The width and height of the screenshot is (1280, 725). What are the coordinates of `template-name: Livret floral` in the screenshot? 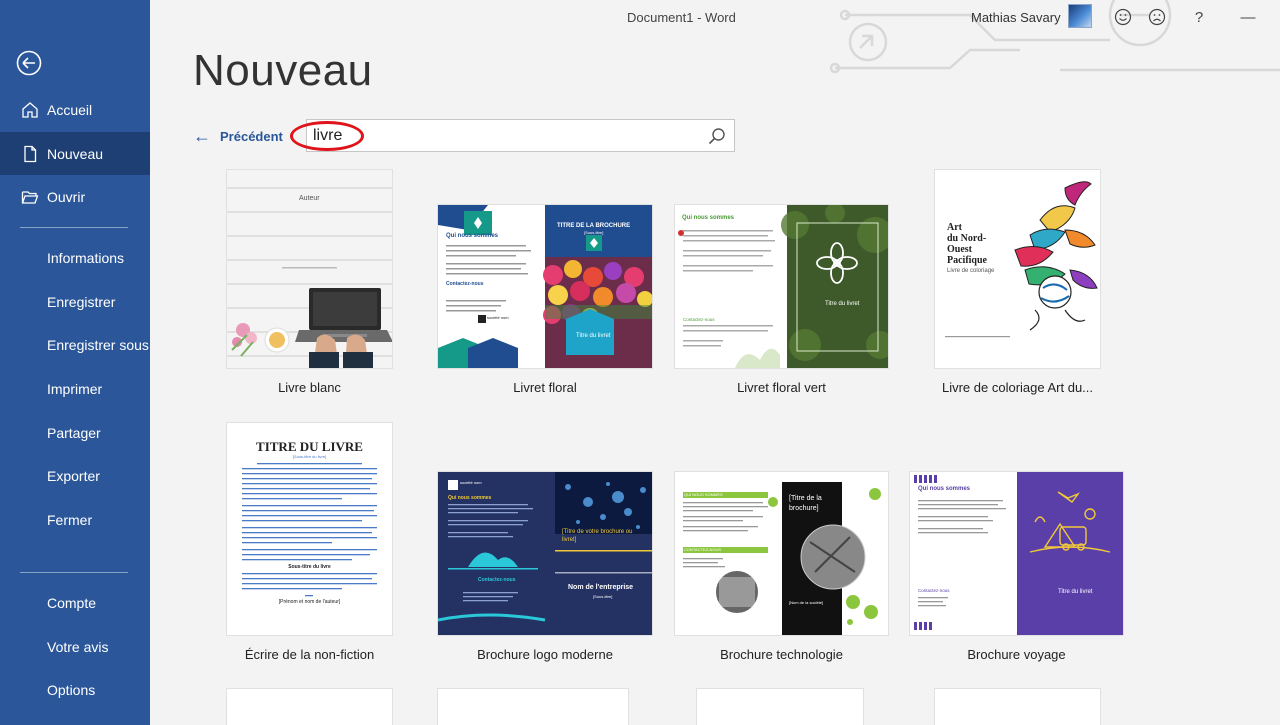 It's located at (545, 387).